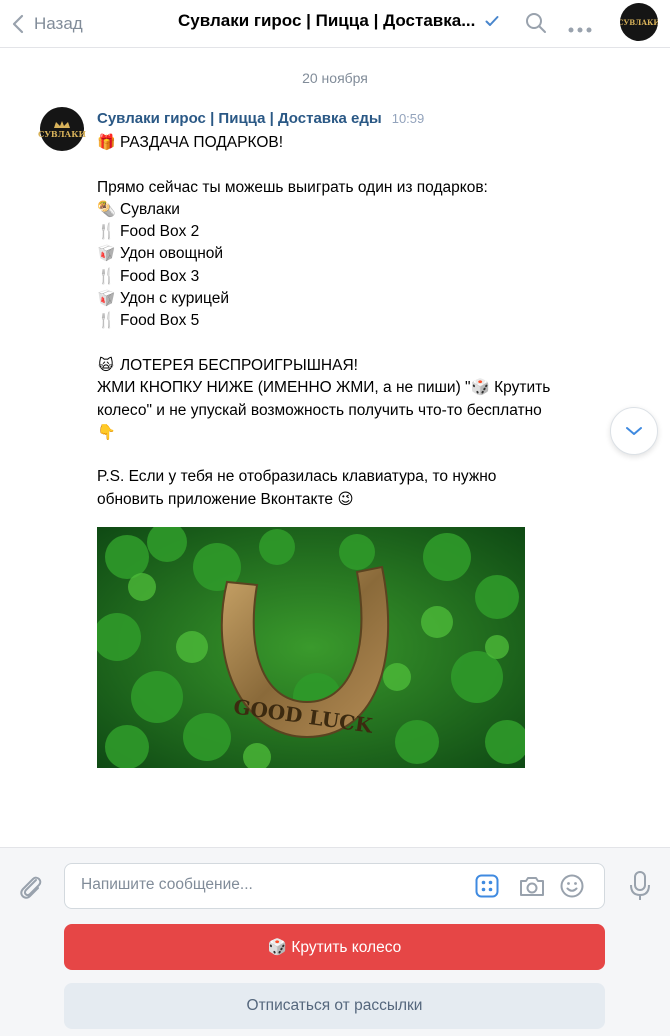  What do you see at coordinates (271, 885) in the screenshot?
I see `message-input` at bounding box center [271, 885].